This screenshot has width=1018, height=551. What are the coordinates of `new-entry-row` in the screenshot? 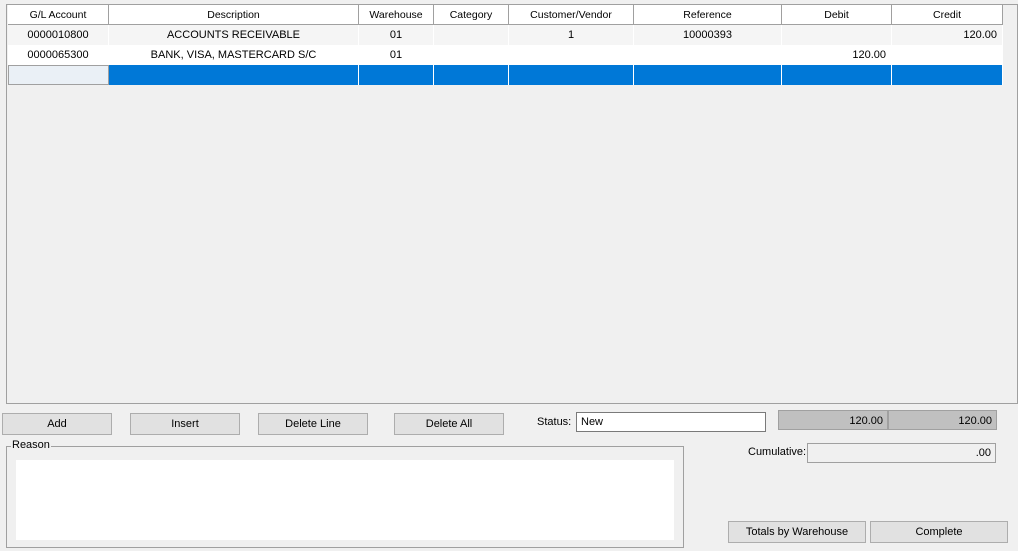 It's located at (505, 75).